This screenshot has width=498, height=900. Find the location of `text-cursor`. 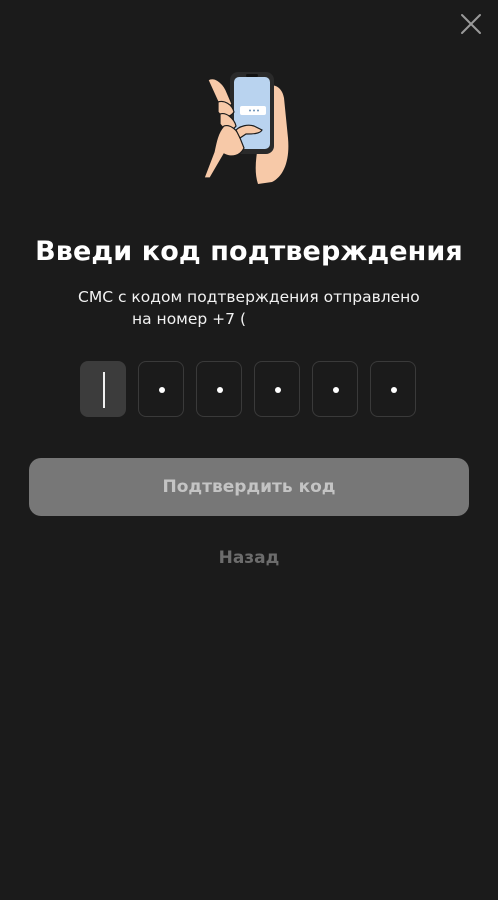

text-cursor is located at coordinates (104, 390).